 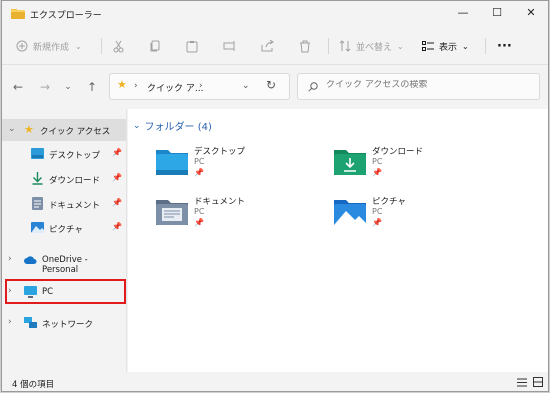 I want to click on copy-icon, so click(x=155, y=45).